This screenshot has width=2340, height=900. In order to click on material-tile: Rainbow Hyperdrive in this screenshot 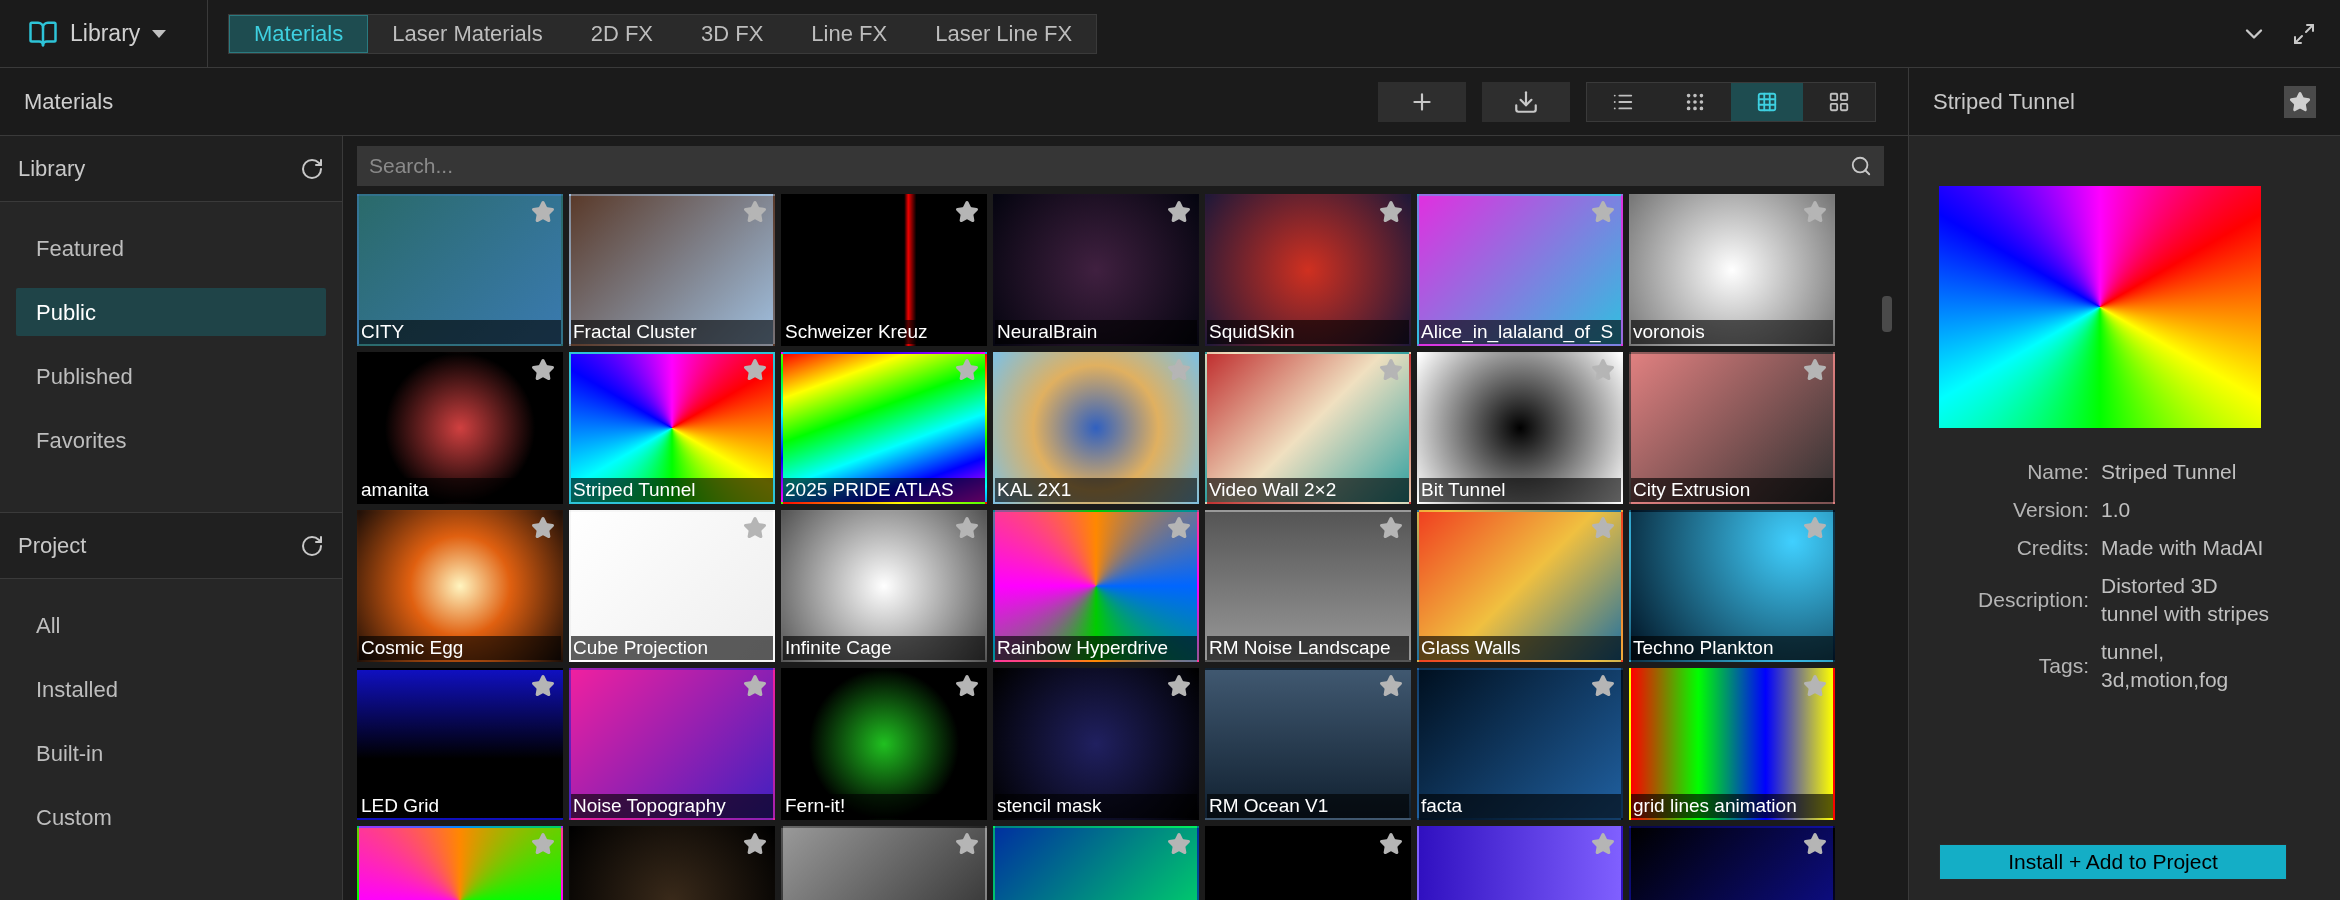, I will do `click(1096, 586)`.